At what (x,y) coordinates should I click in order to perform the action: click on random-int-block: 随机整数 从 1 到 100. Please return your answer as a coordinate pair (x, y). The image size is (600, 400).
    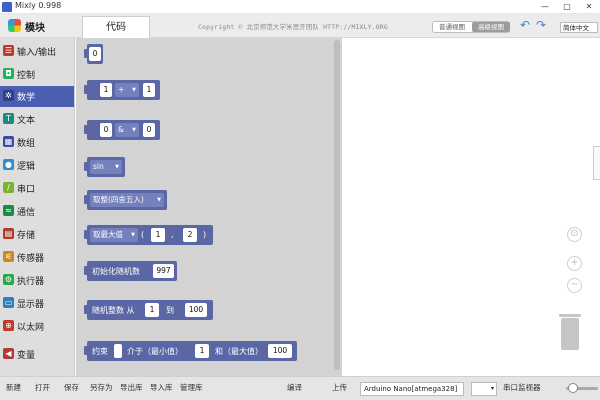
    Looking at the image, I should click on (148, 310).